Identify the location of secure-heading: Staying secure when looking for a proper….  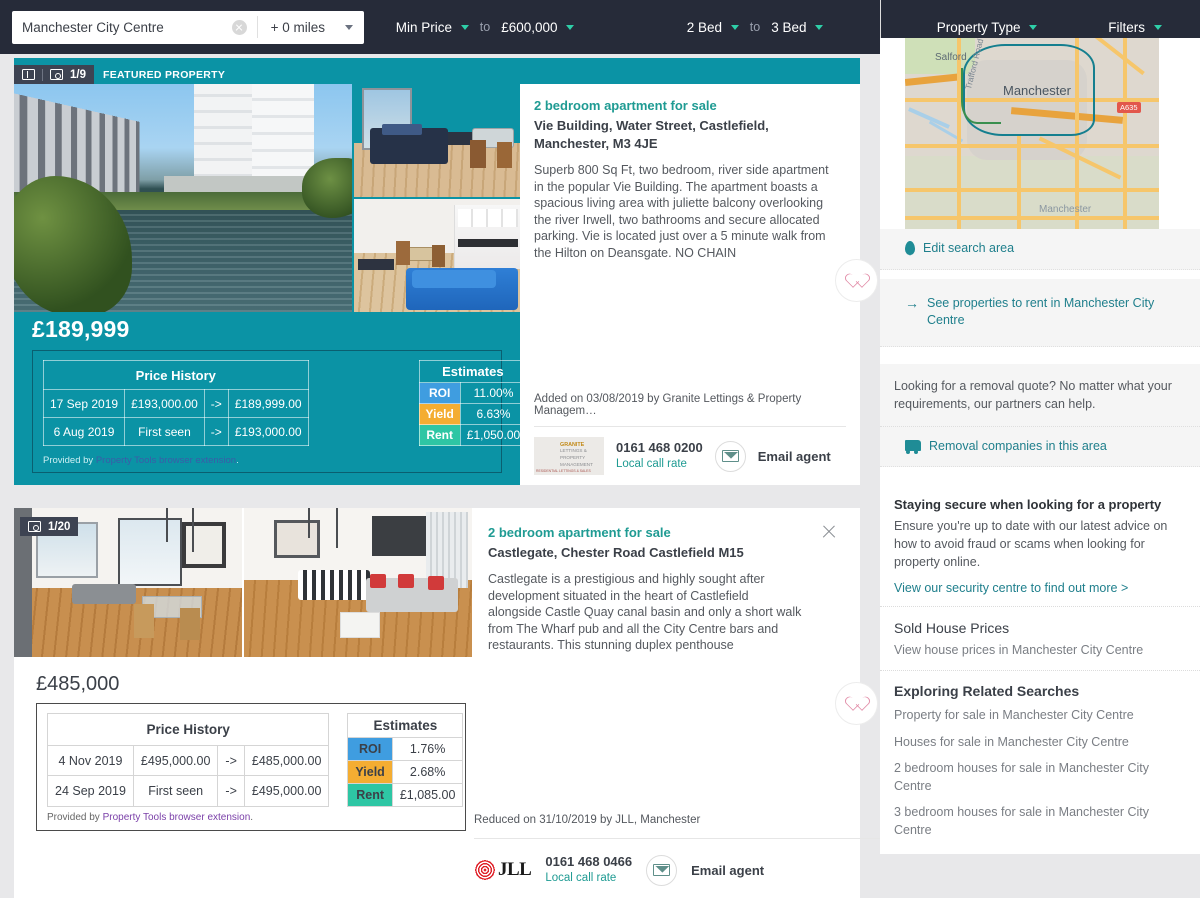
(1028, 505).